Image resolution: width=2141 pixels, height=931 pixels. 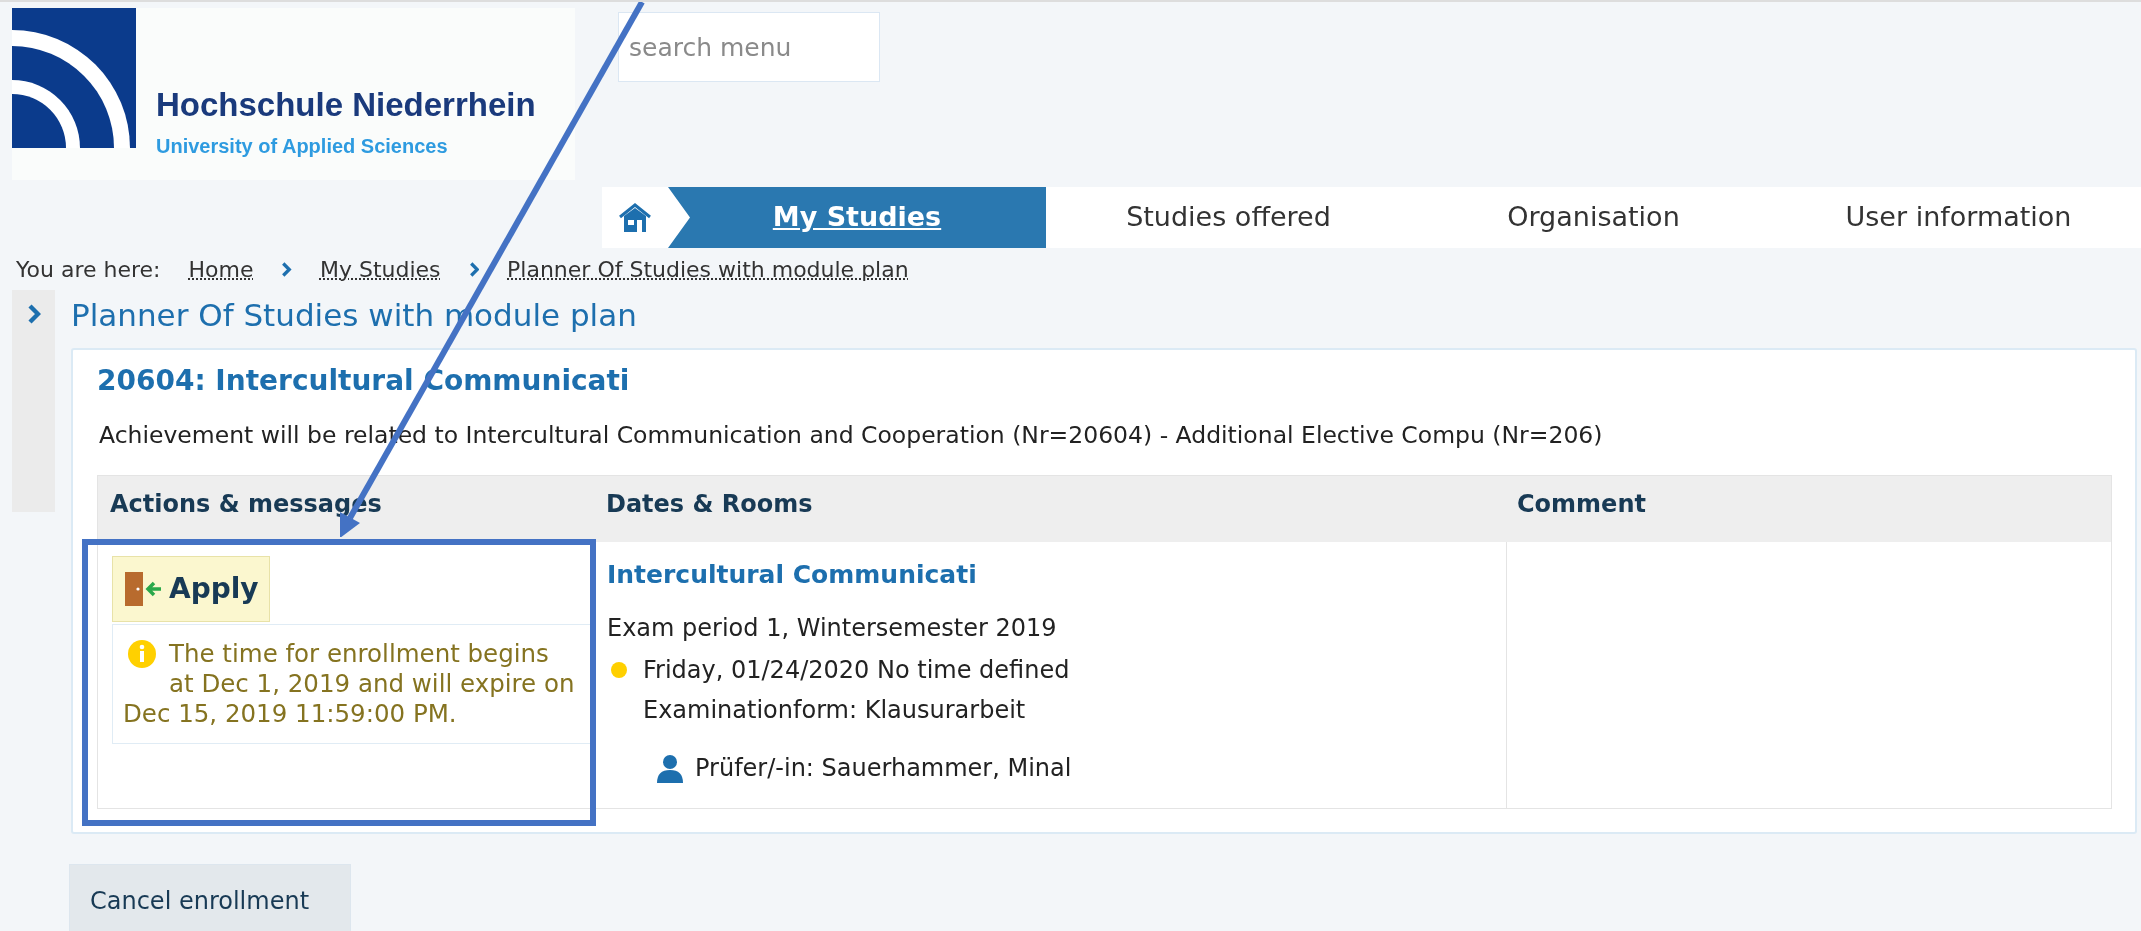 I want to click on nav-tab: My Studies, so click(x=857, y=217).